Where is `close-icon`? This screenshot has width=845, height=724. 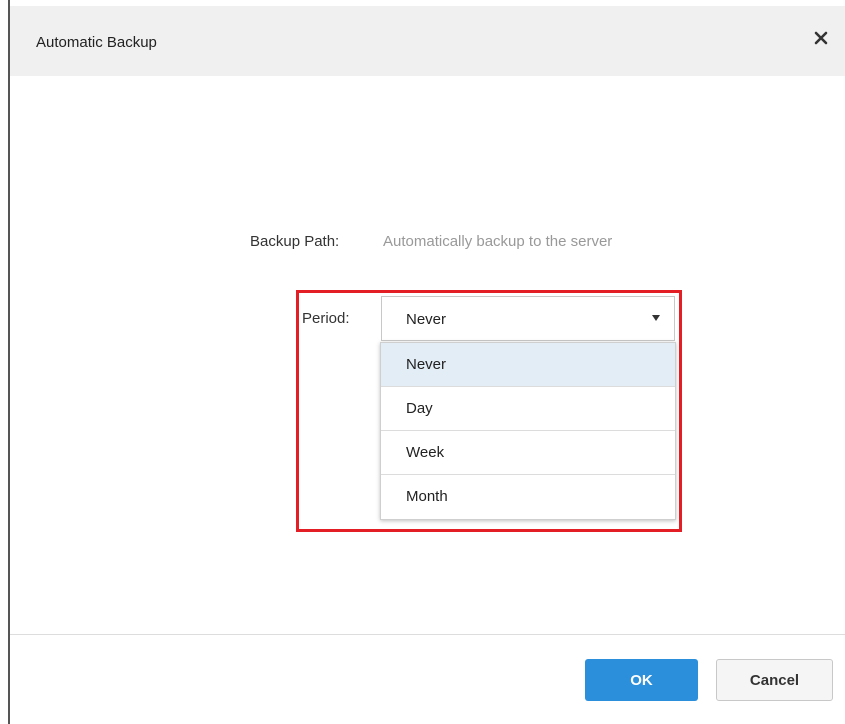 close-icon is located at coordinates (821, 38).